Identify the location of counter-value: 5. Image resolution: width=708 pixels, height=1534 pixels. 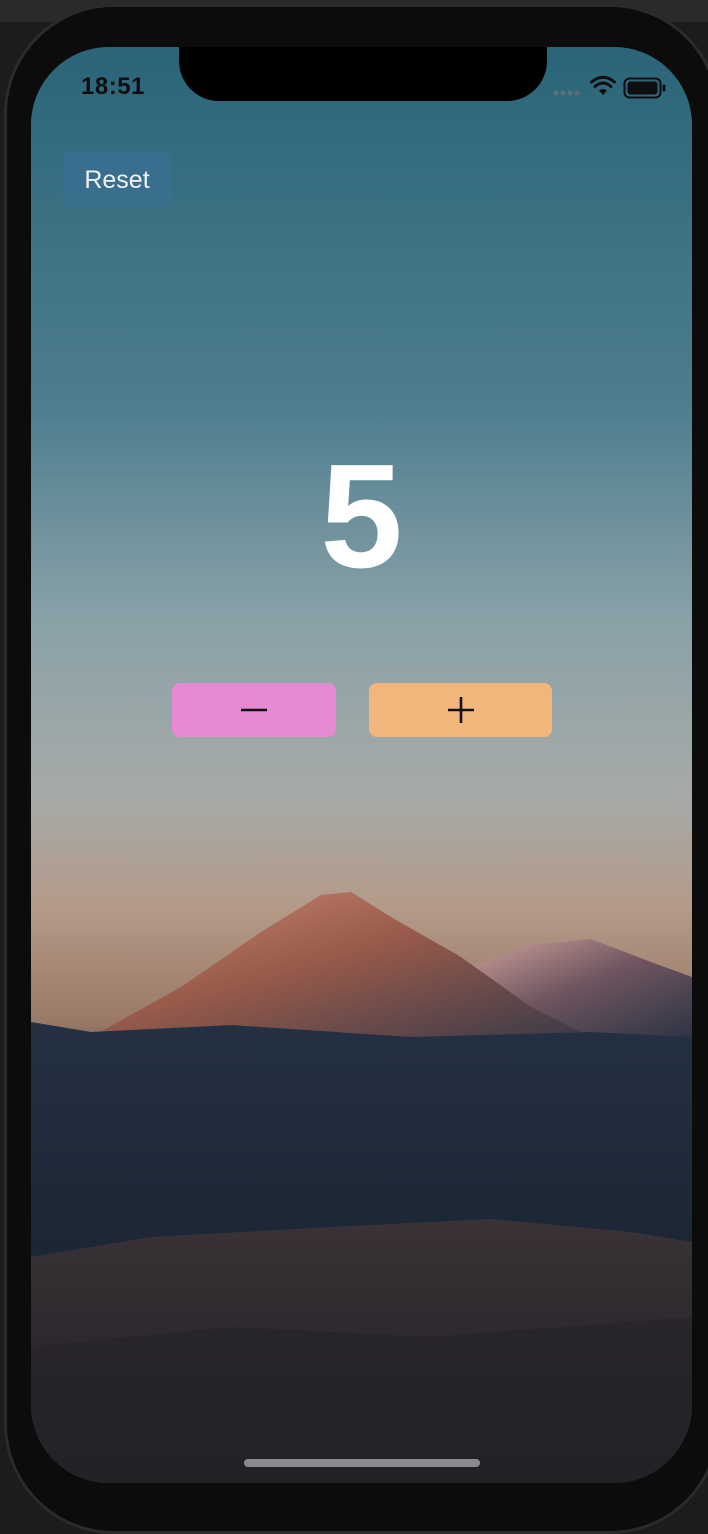
(361, 516).